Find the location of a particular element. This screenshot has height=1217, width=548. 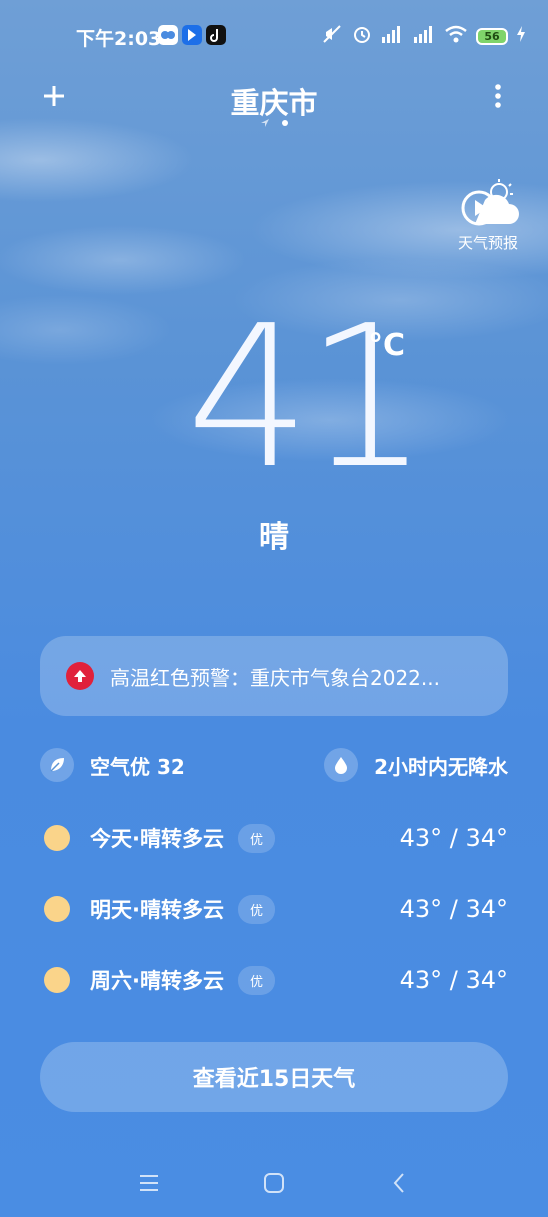

signal-icon is located at coordinates (392, 36).